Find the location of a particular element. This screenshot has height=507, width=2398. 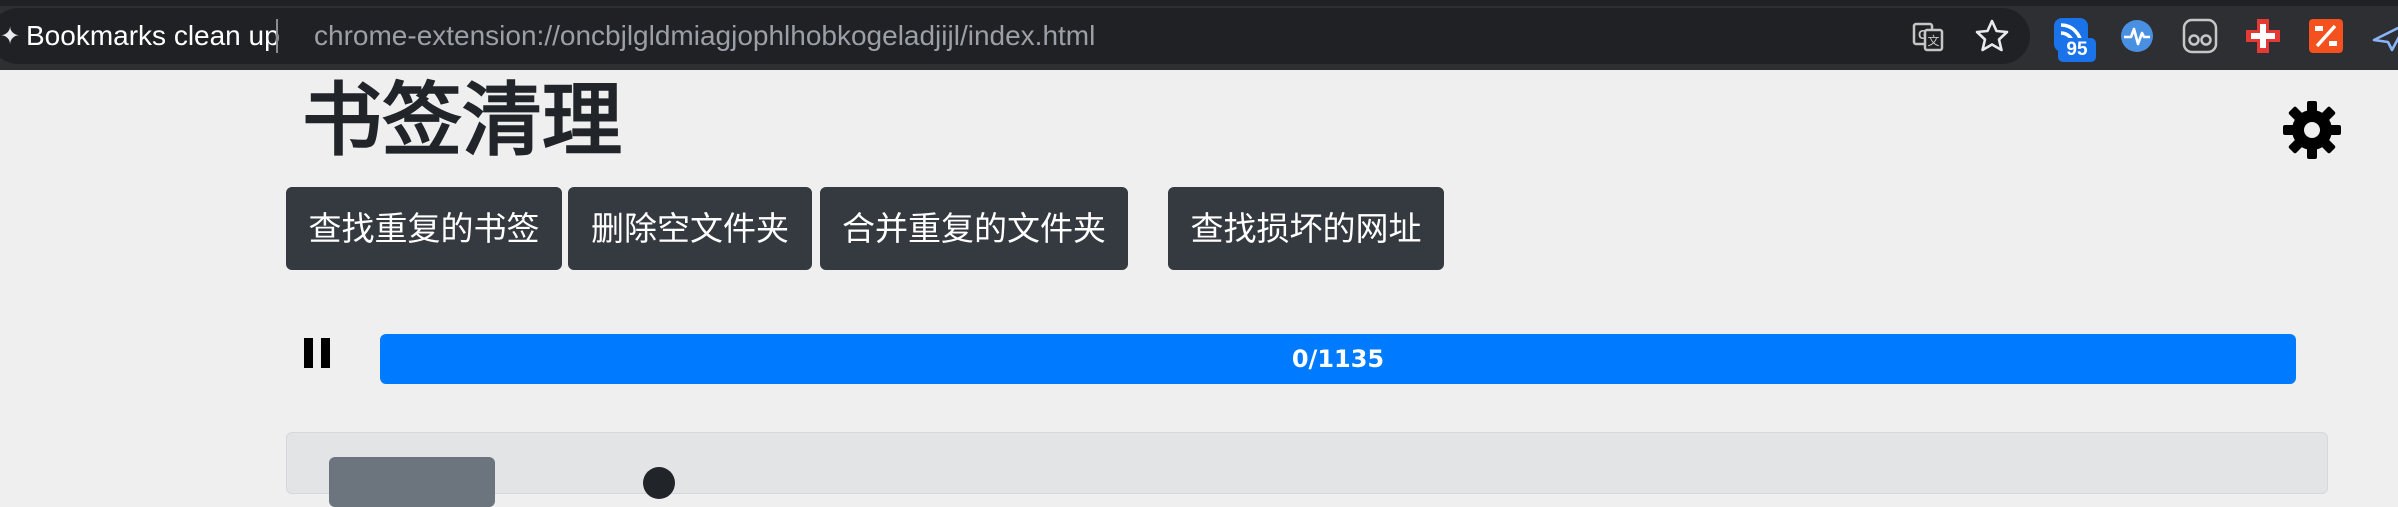

svg-text: 文 is located at coordinates (1933, 40).